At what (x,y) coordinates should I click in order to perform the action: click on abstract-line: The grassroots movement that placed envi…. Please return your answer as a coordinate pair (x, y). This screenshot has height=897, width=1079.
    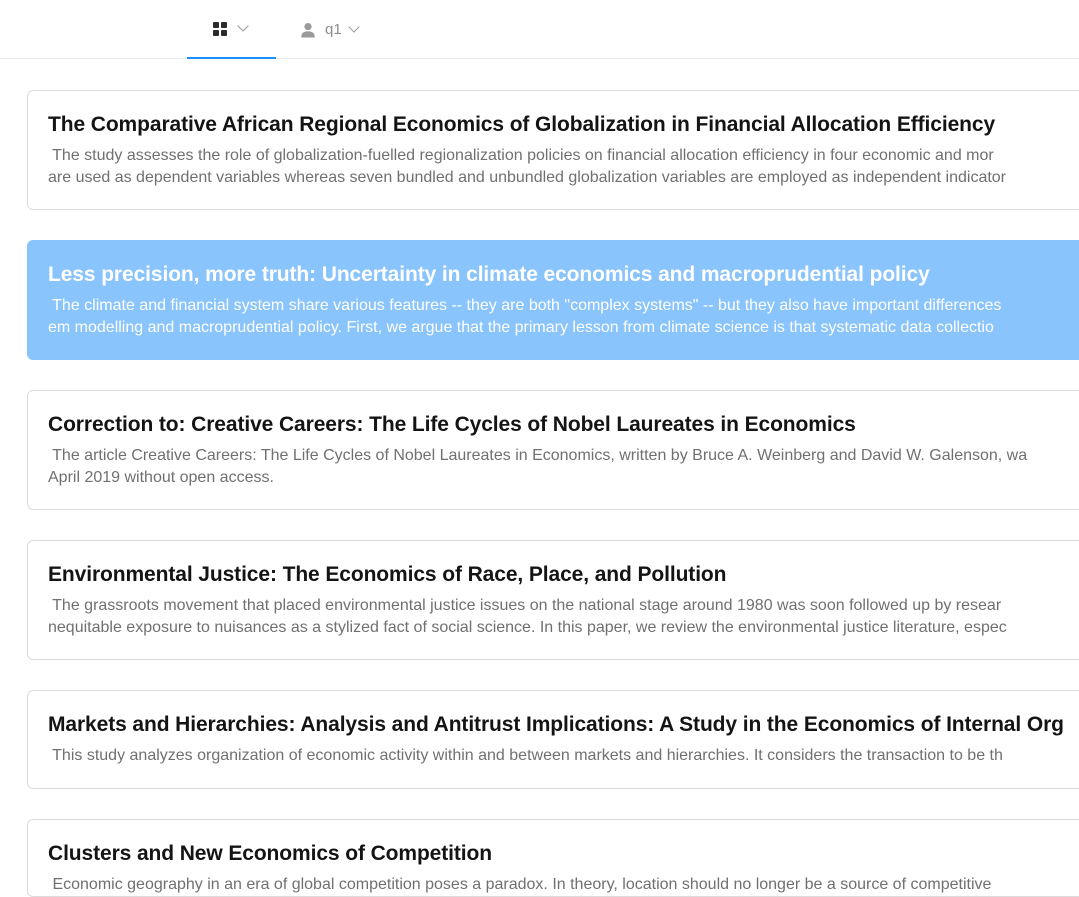
    Looking at the image, I should click on (525, 605).